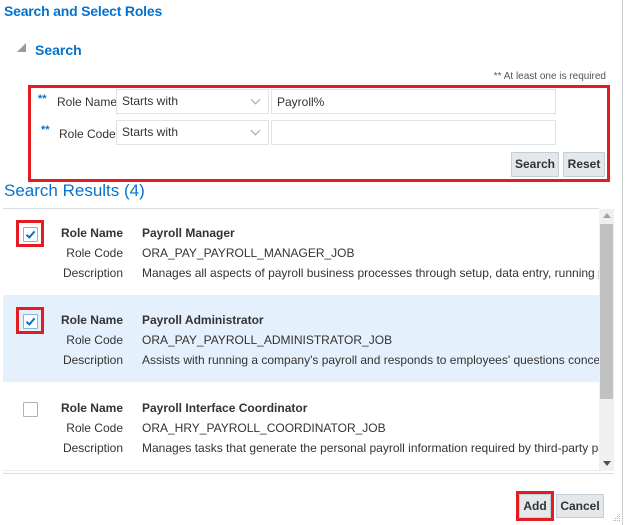  What do you see at coordinates (150, 101) in the screenshot?
I see `role-name-operator-value: Starts with` at bounding box center [150, 101].